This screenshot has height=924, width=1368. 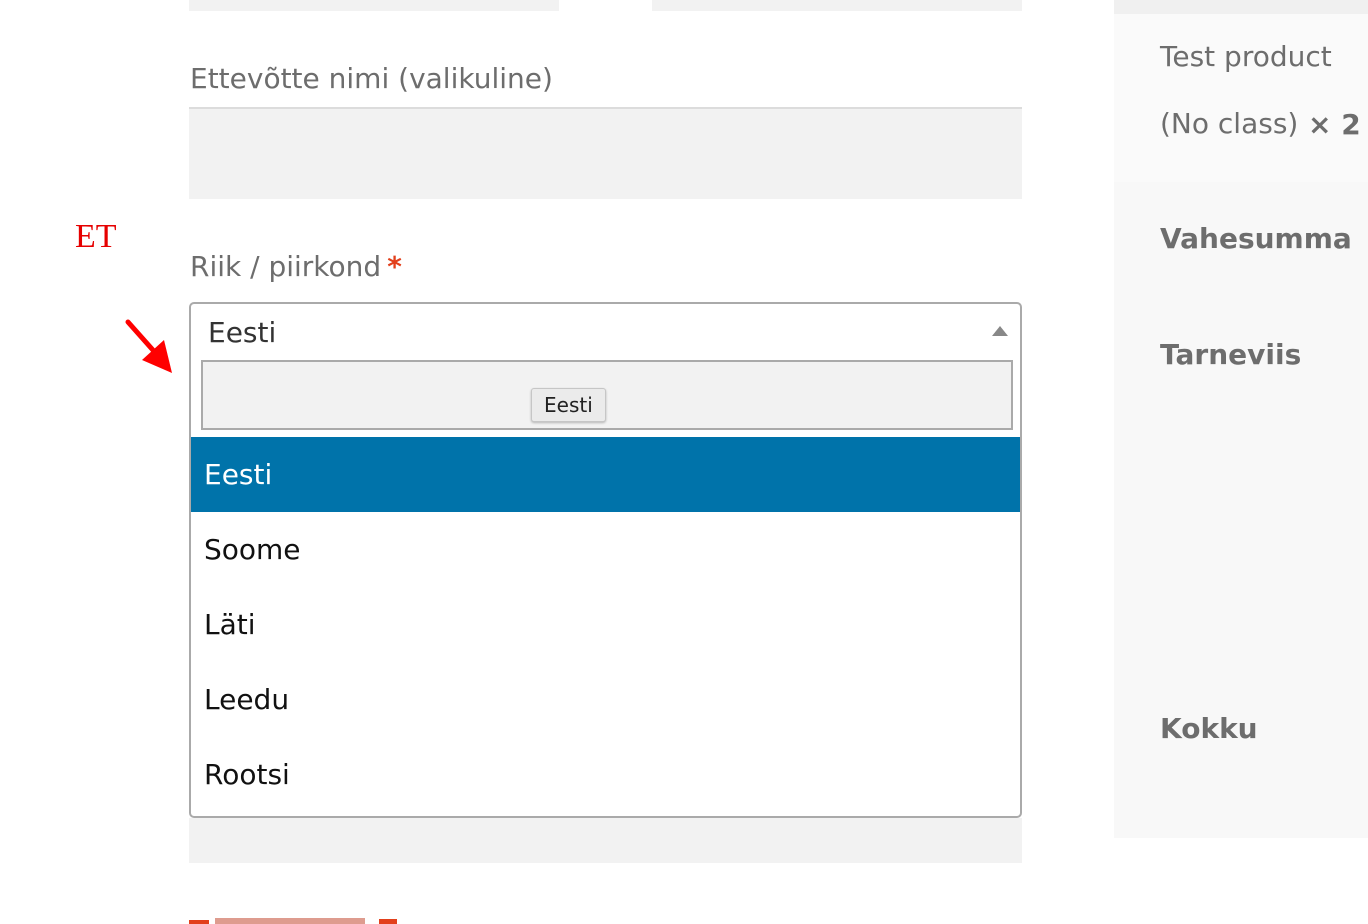 I want to click on last-name-input, so click(x=837, y=5).